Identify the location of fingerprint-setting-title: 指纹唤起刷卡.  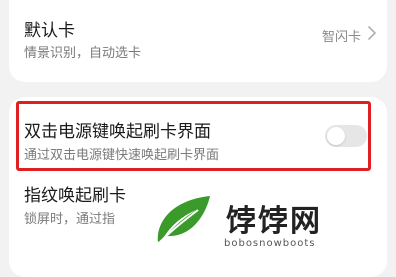
(75, 196).